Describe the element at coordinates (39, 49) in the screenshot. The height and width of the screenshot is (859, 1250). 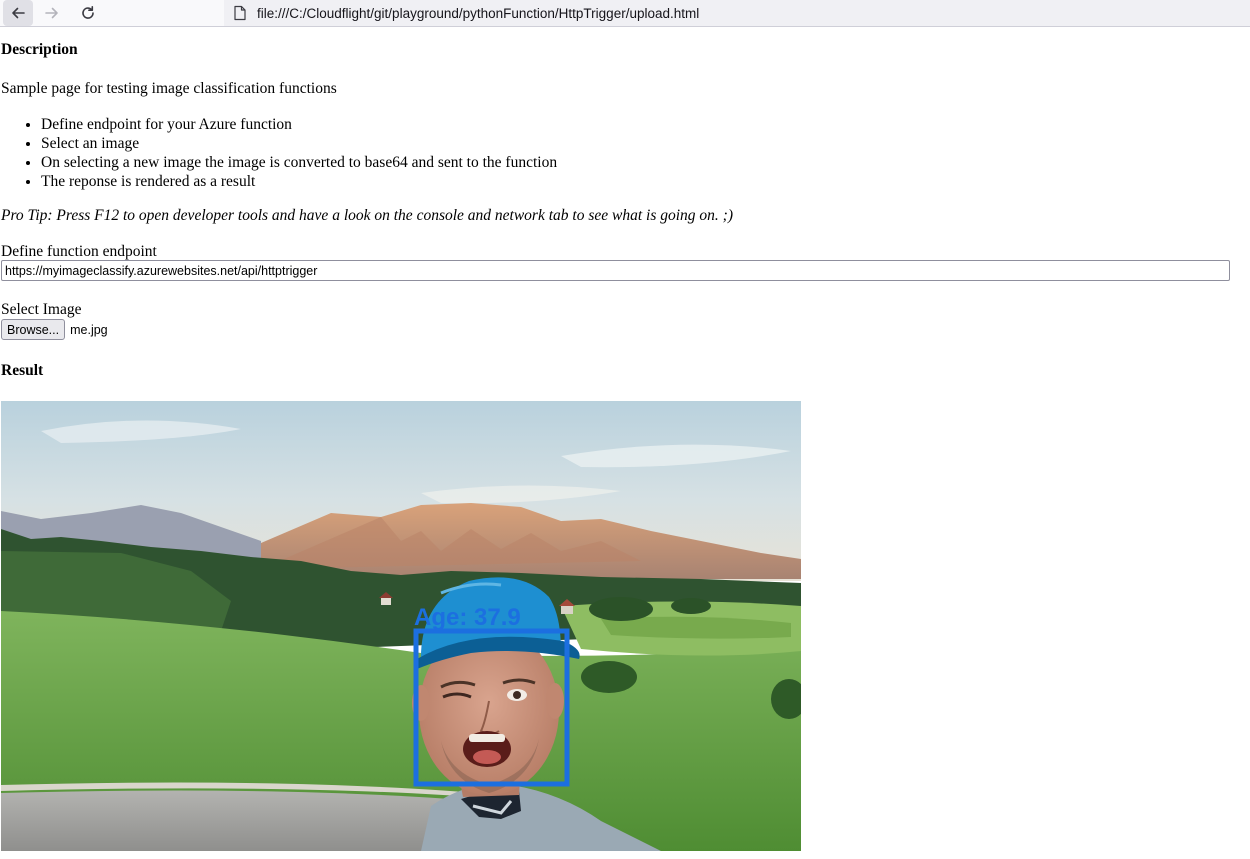
I see `description-heading: Description` at that location.